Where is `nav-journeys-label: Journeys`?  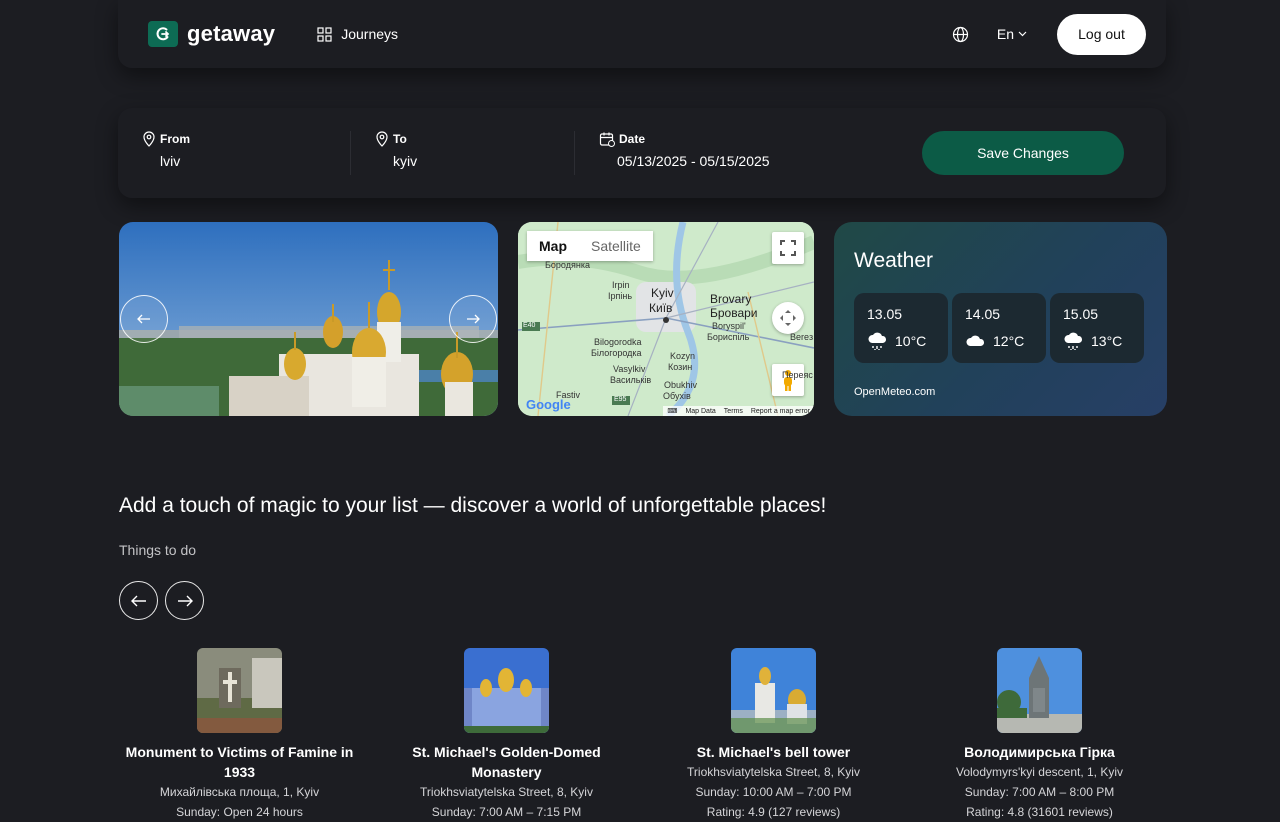 nav-journeys-label: Journeys is located at coordinates (370, 34).